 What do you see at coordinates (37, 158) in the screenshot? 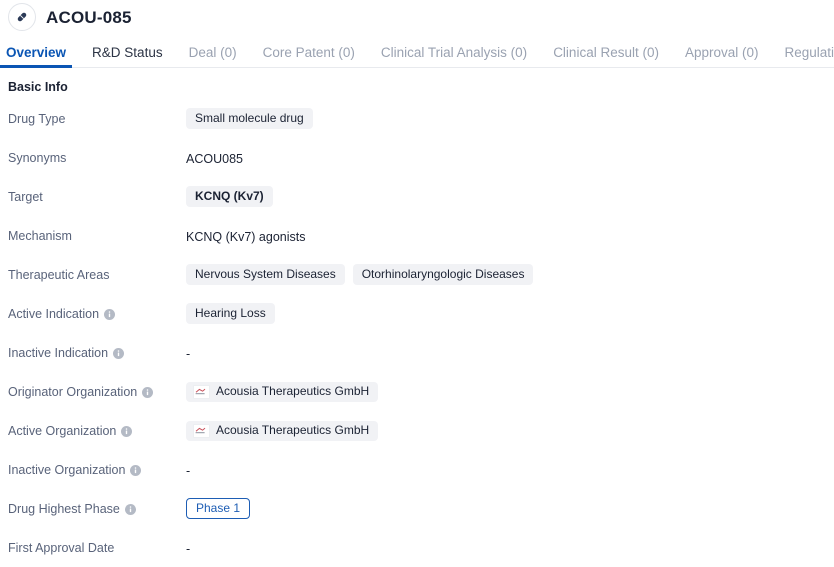
I see `info-label-text: Synonyms` at bounding box center [37, 158].